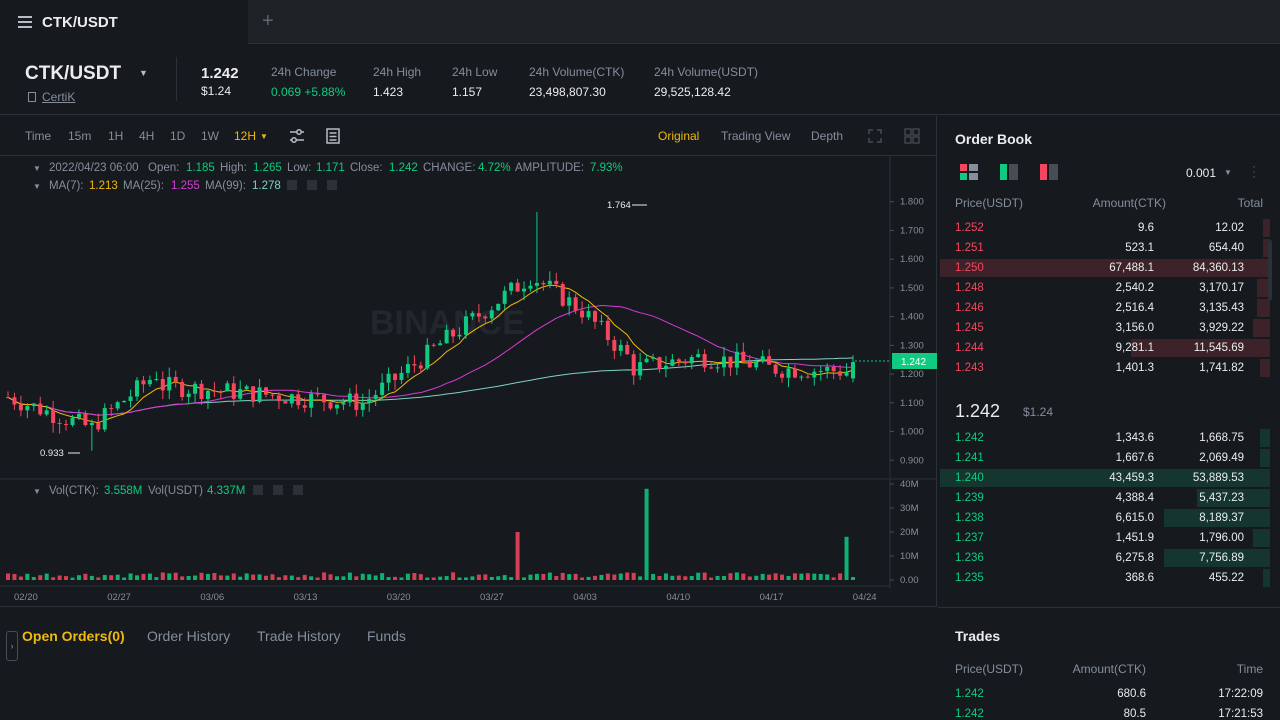 This screenshot has height=720, width=1280. Describe the element at coordinates (73, 74) in the screenshot. I see `pair-title: CTK/USDT` at that location.